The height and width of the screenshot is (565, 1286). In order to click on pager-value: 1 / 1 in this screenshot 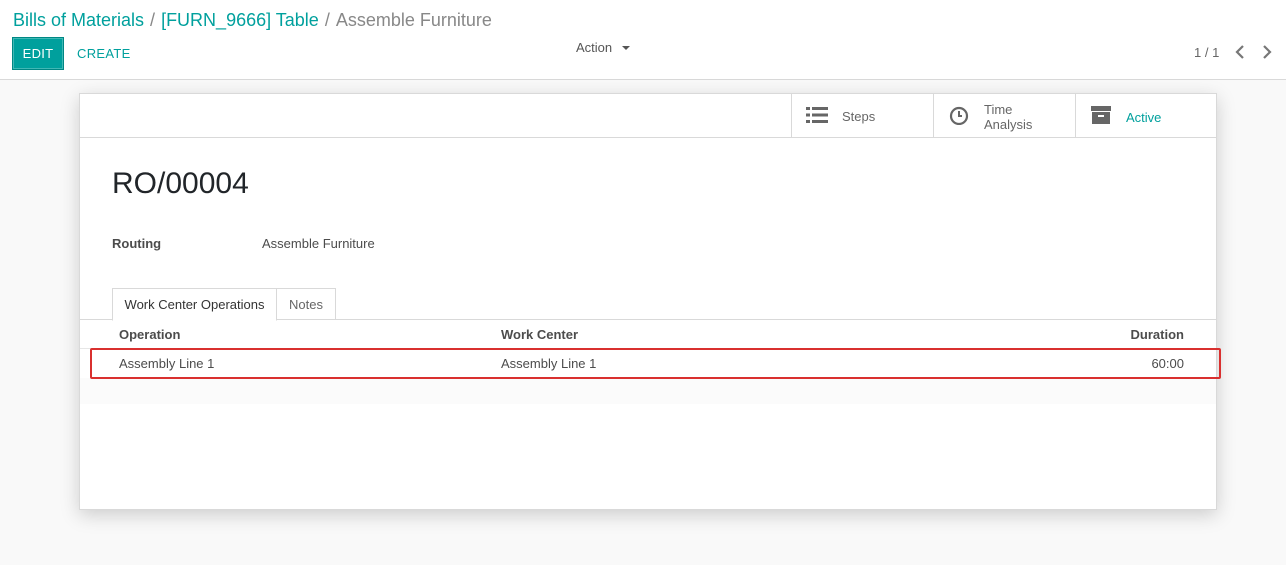, I will do `click(1206, 52)`.